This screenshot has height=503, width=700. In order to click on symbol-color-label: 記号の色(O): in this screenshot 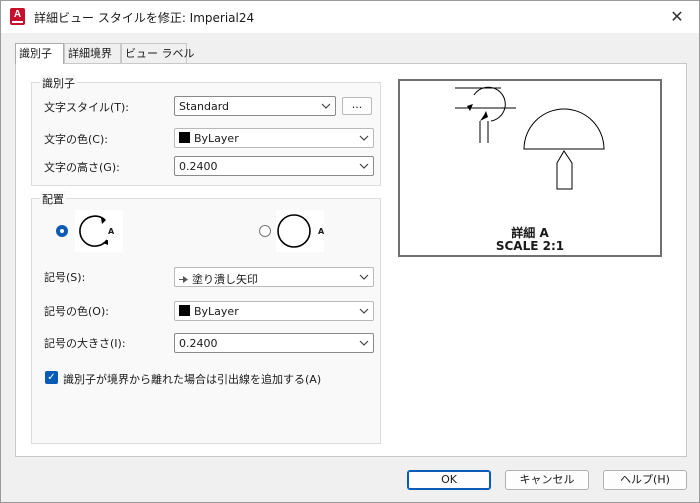, I will do `click(76, 311)`.